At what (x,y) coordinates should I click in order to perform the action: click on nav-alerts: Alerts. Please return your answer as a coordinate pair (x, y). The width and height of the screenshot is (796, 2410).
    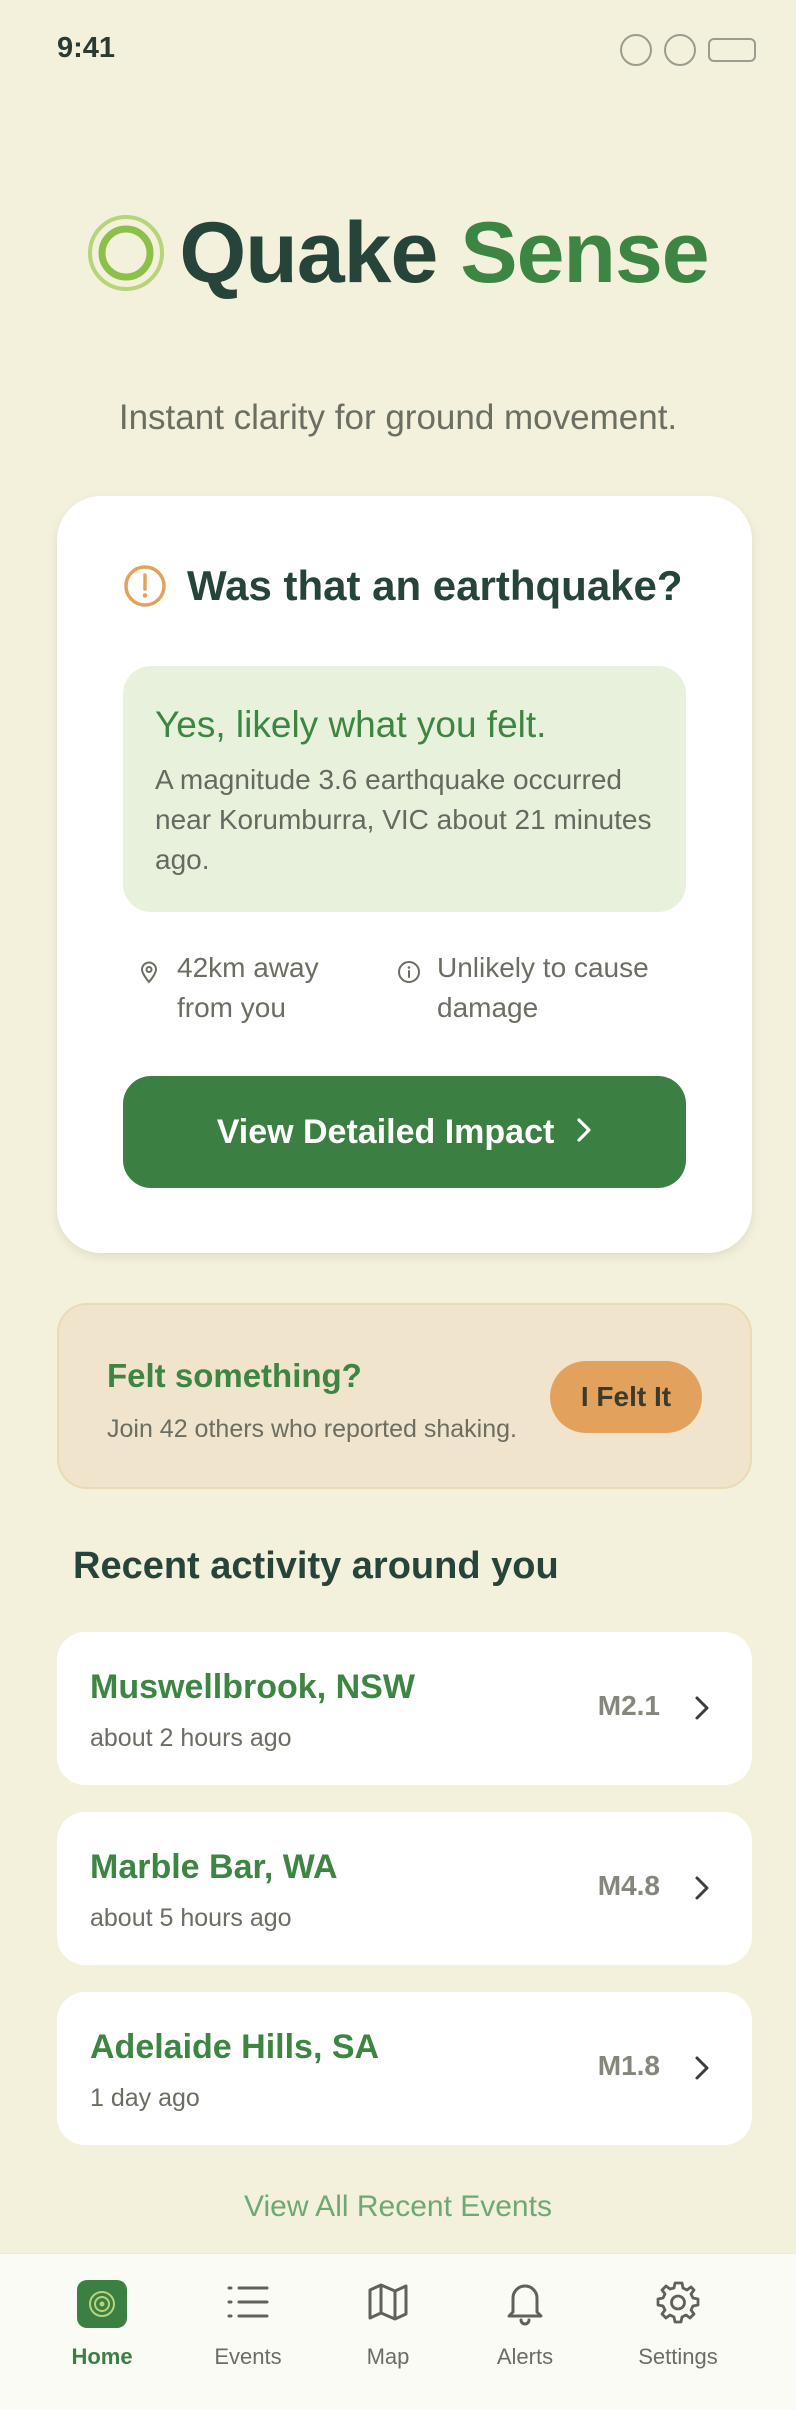
    Looking at the image, I should click on (525, 2324).